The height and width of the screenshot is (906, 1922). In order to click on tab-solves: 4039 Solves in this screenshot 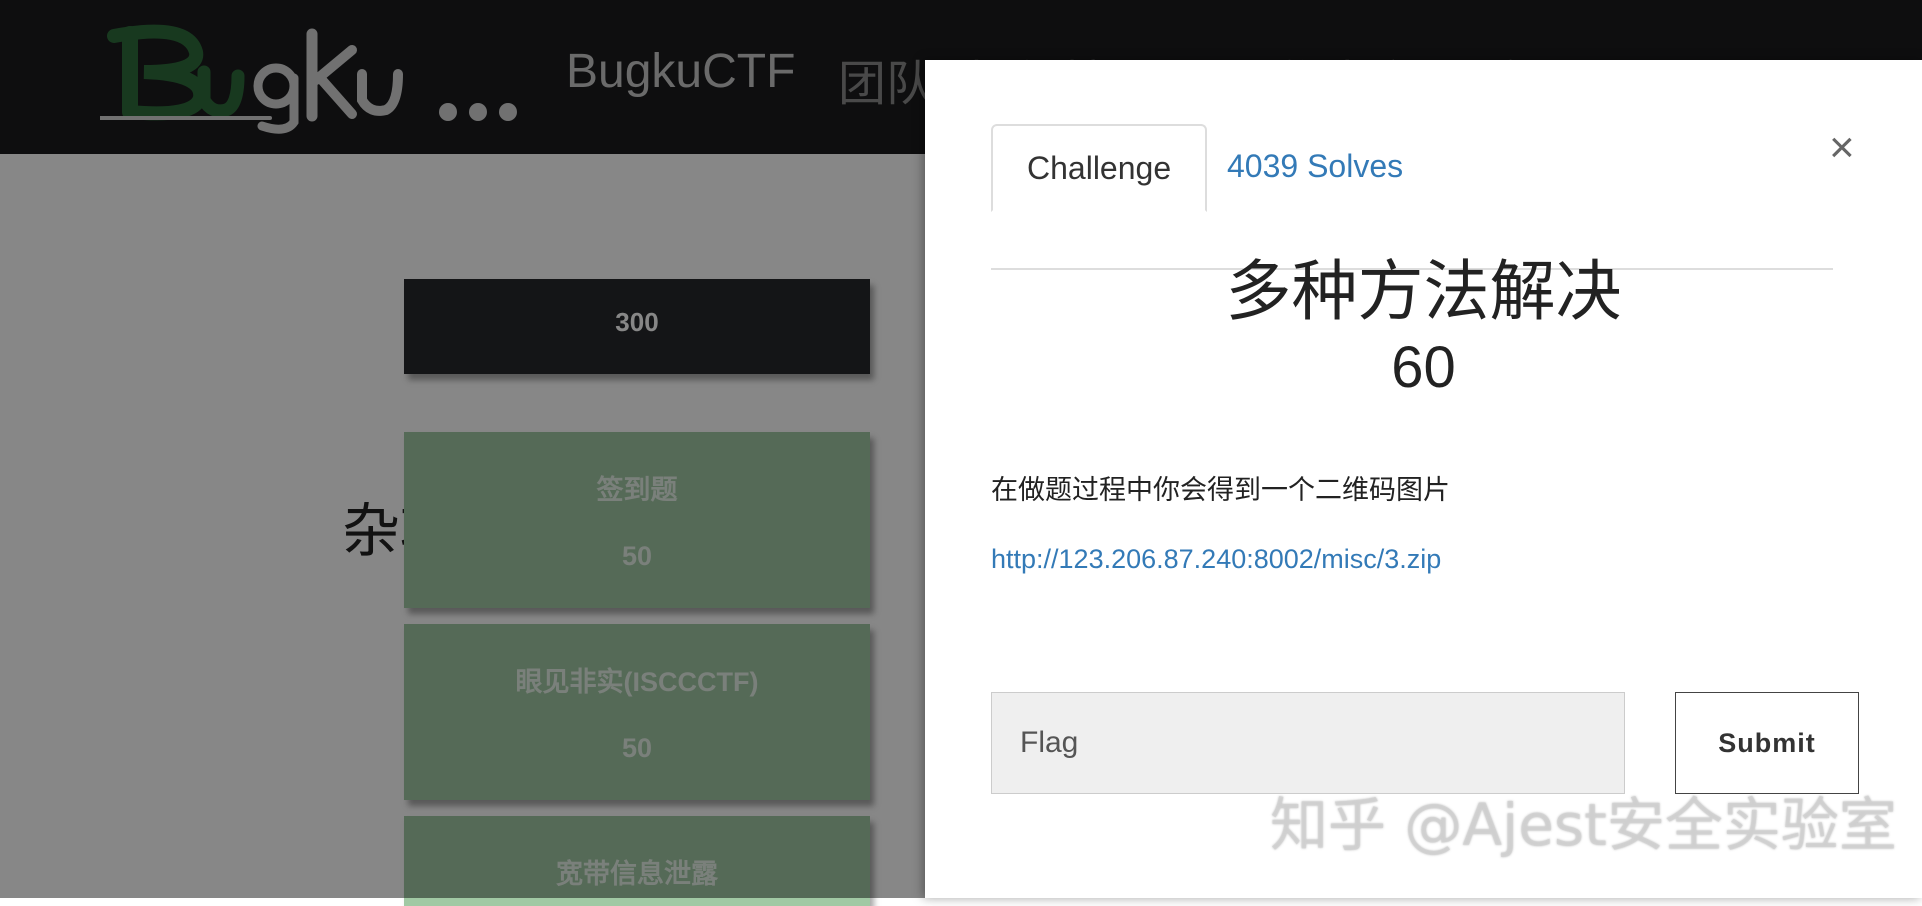, I will do `click(1315, 166)`.